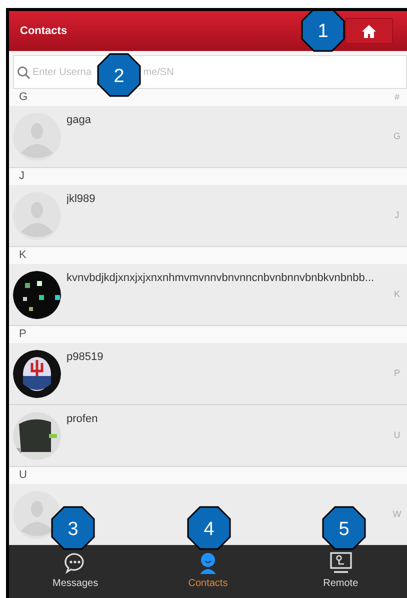  What do you see at coordinates (21, 176) in the screenshot?
I see `section-letter: J` at bounding box center [21, 176].